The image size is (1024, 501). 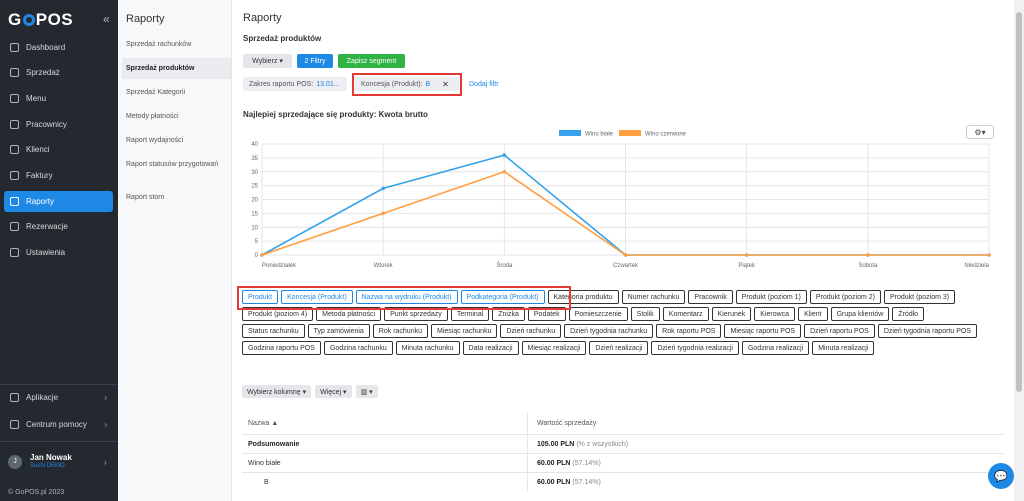 I want to click on submenu-raport-storn: Raport storn, so click(x=176, y=197).